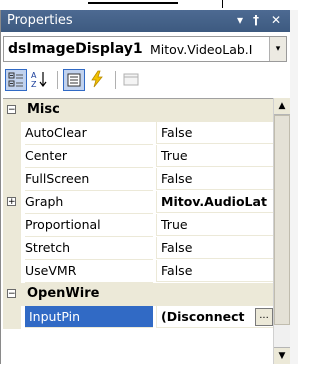  I want to click on property-row-autoclear: AutoClear False, so click(138, 133).